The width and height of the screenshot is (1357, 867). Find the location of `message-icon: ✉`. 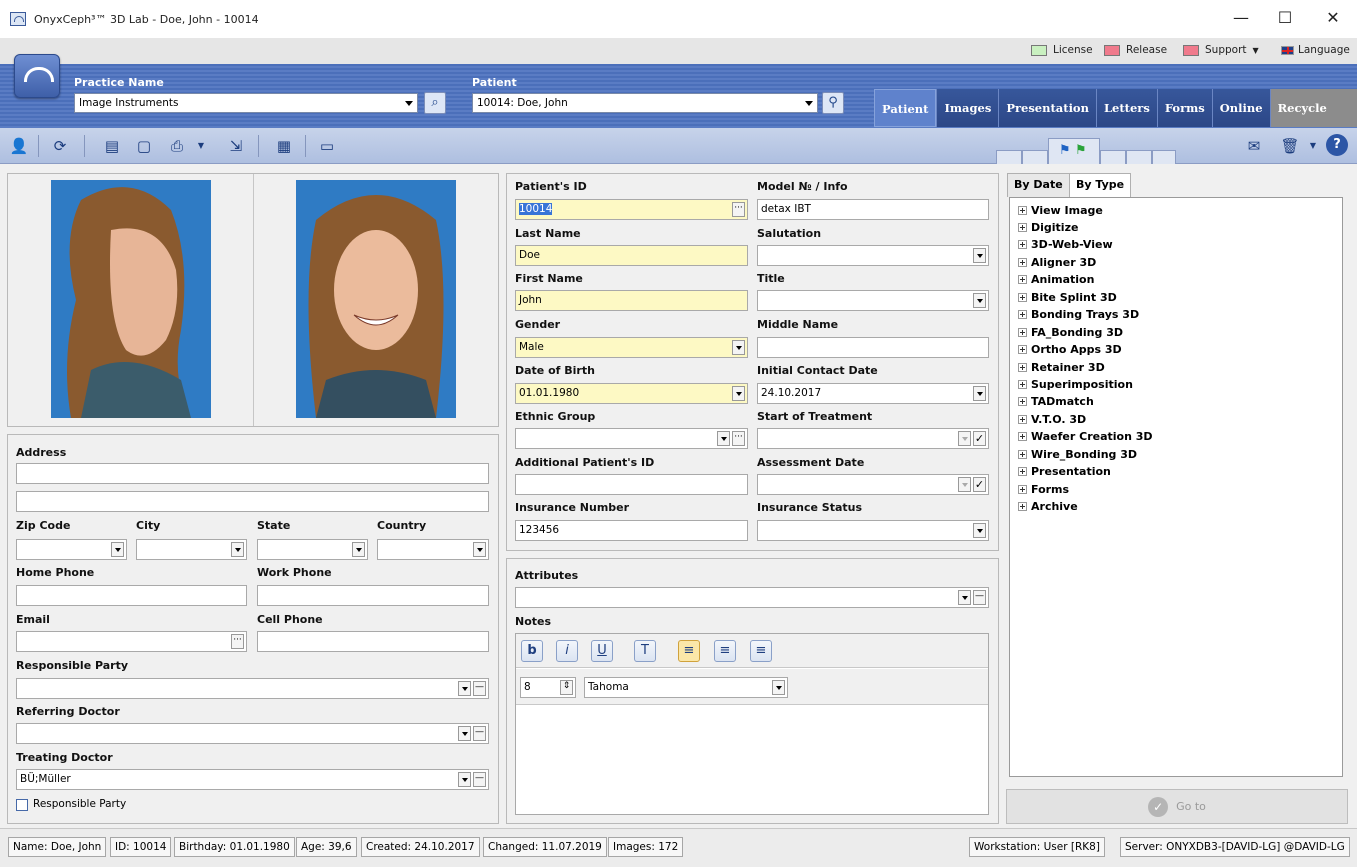

message-icon: ✉ is located at coordinates (1254, 146).